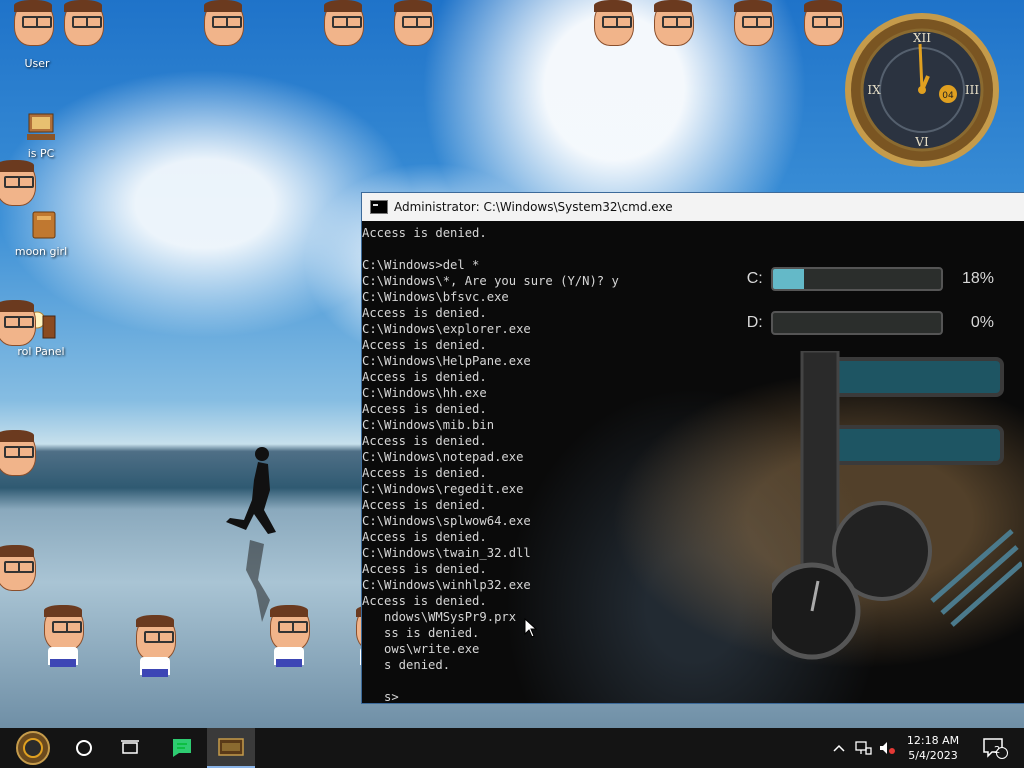  I want to click on show-hidden-icons-button, so click(839, 748).